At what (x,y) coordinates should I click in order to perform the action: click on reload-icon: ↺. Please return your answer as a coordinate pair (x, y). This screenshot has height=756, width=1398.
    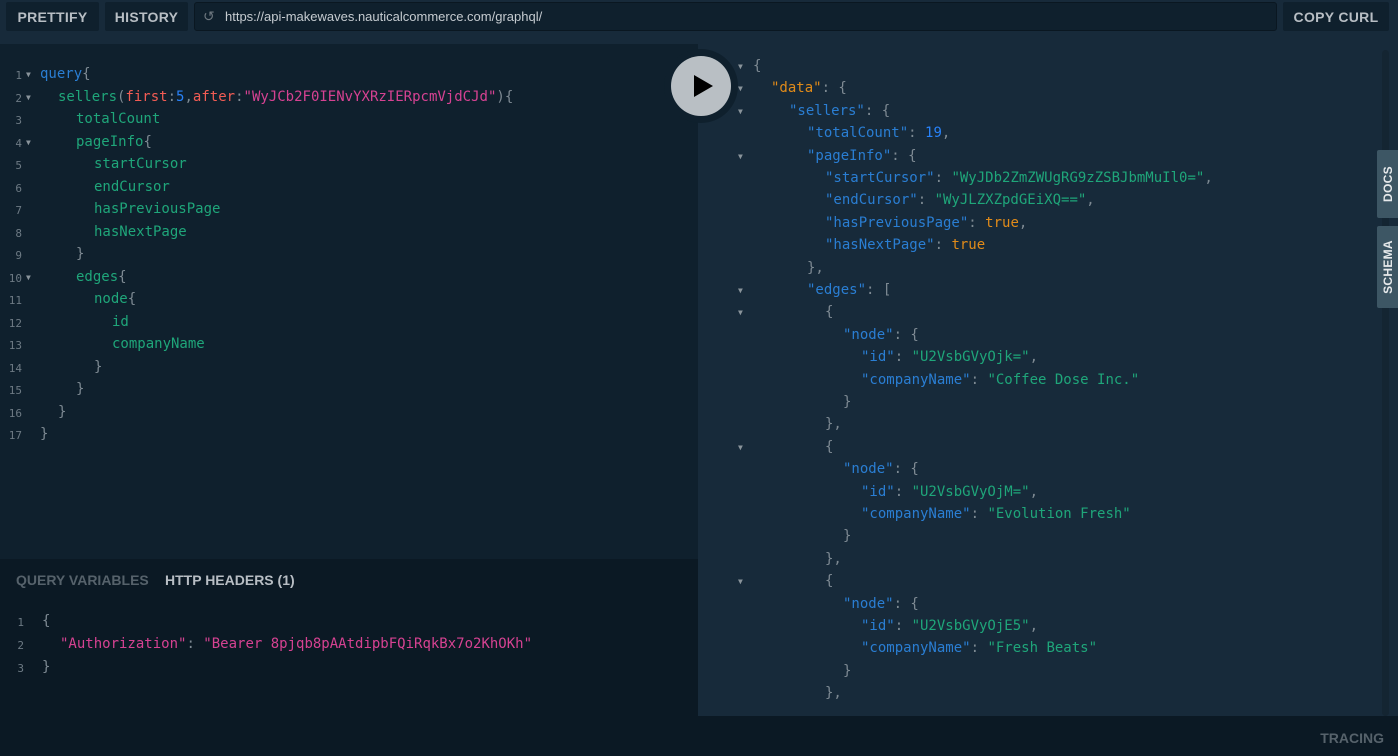
    Looking at the image, I should click on (213, 16).